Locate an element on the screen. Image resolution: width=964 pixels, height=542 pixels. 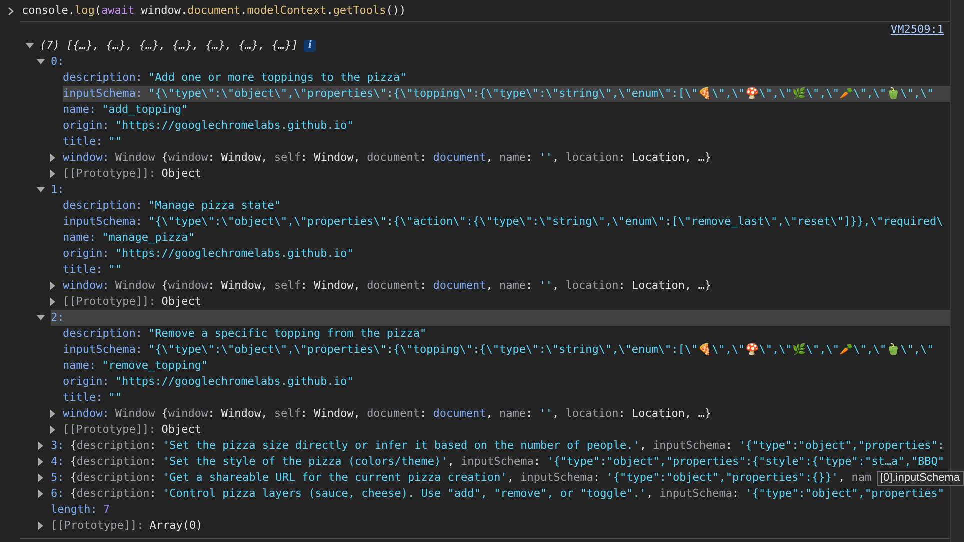
array-index: 2: is located at coordinates (57, 318).